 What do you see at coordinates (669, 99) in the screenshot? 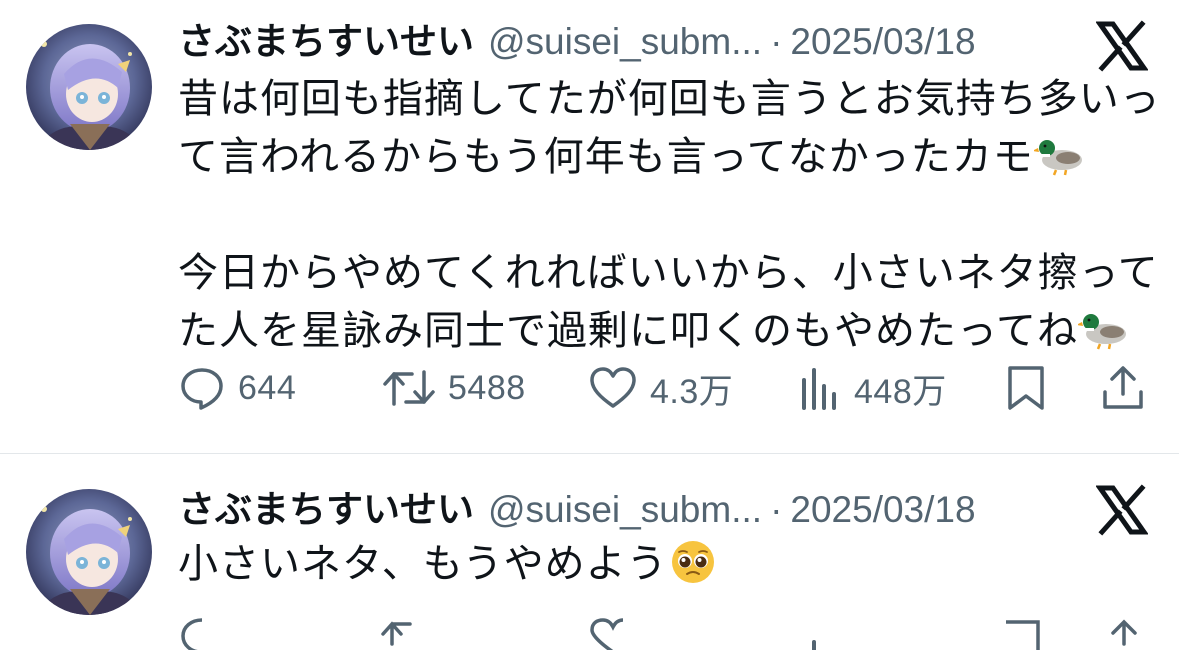
I see `tweet-text-line: 昔は何回も指摘してたが何回も言うとお気持ち多いっ` at bounding box center [669, 99].